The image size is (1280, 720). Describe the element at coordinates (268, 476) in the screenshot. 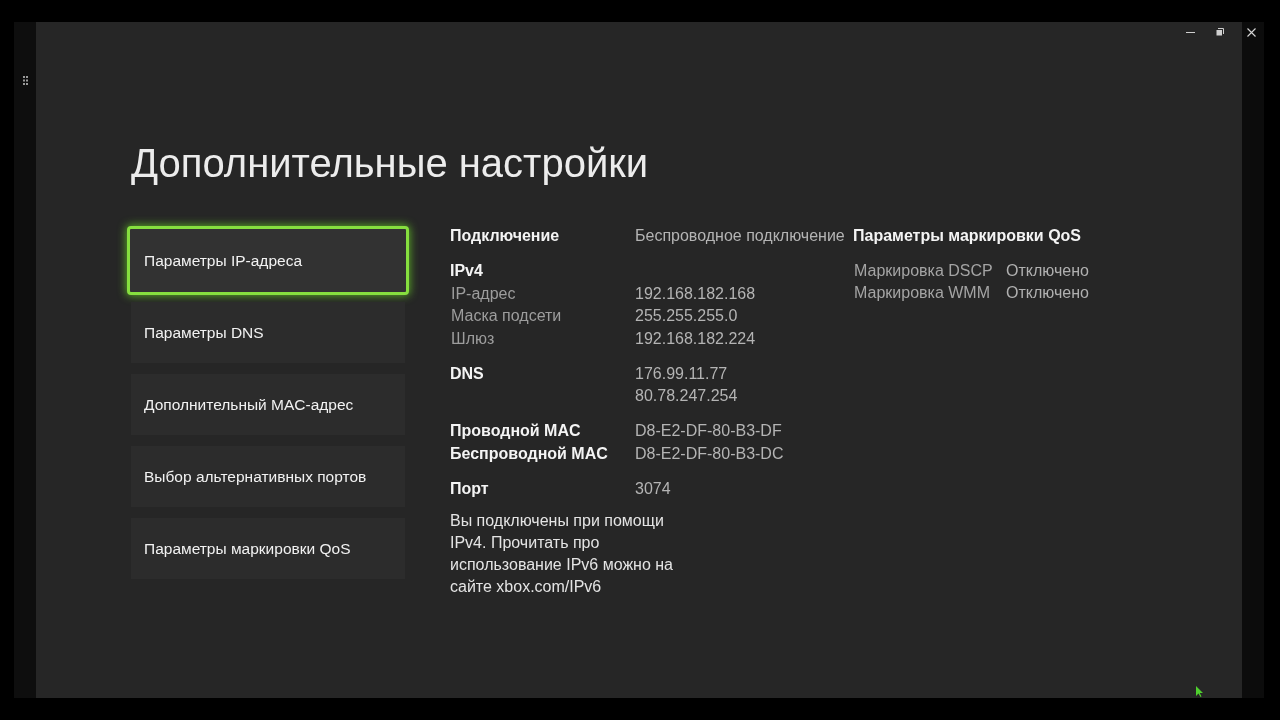

I see `menu-item: Выбор альтернативных портов` at that location.